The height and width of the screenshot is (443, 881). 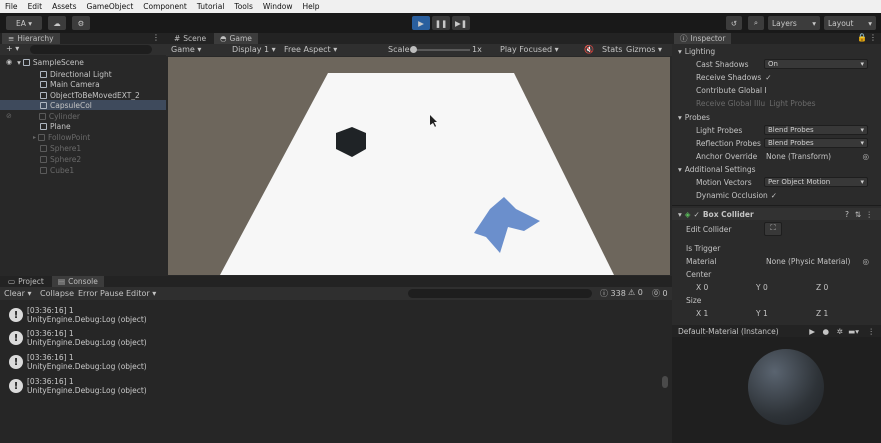 I want to click on material-field: None (Physic Material), so click(x=808, y=261).